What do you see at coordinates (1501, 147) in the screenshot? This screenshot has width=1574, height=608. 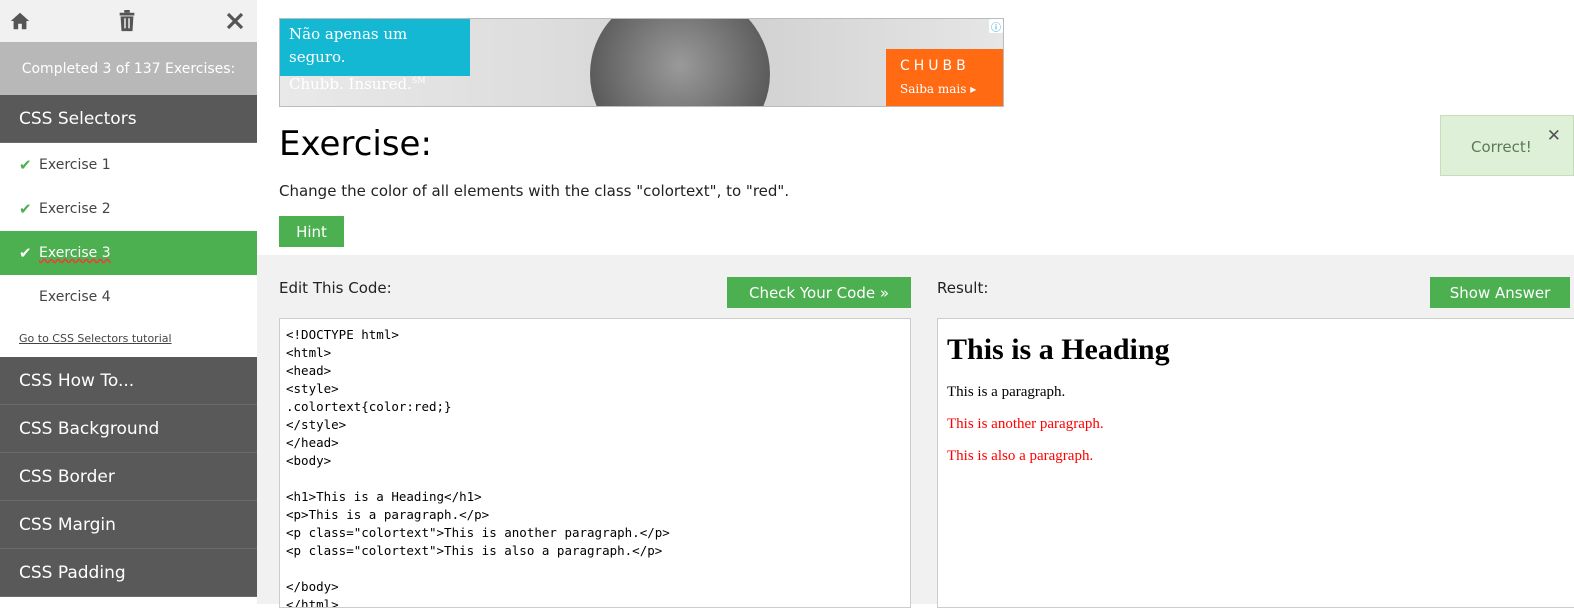 I see `toast-message: Correct!` at bounding box center [1501, 147].